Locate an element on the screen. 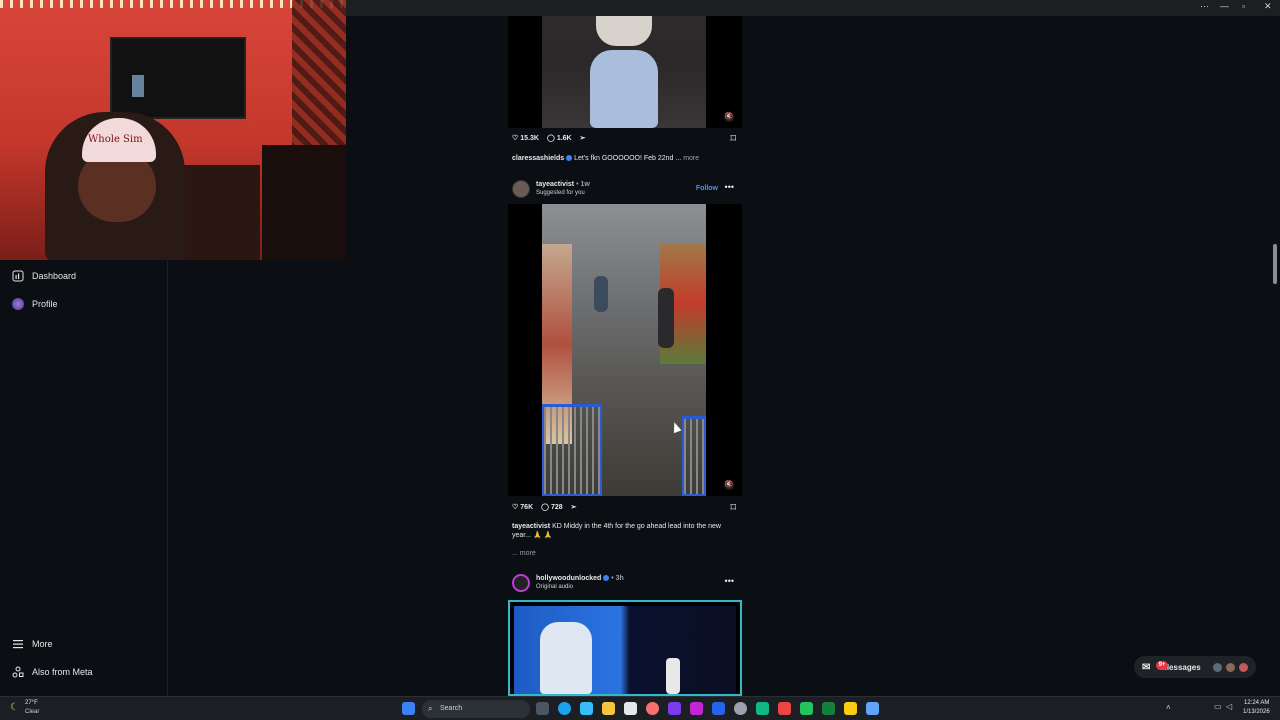 Image resolution: width=1280 pixels, height=720 pixels. discord-icon is located at coordinates (674, 708).